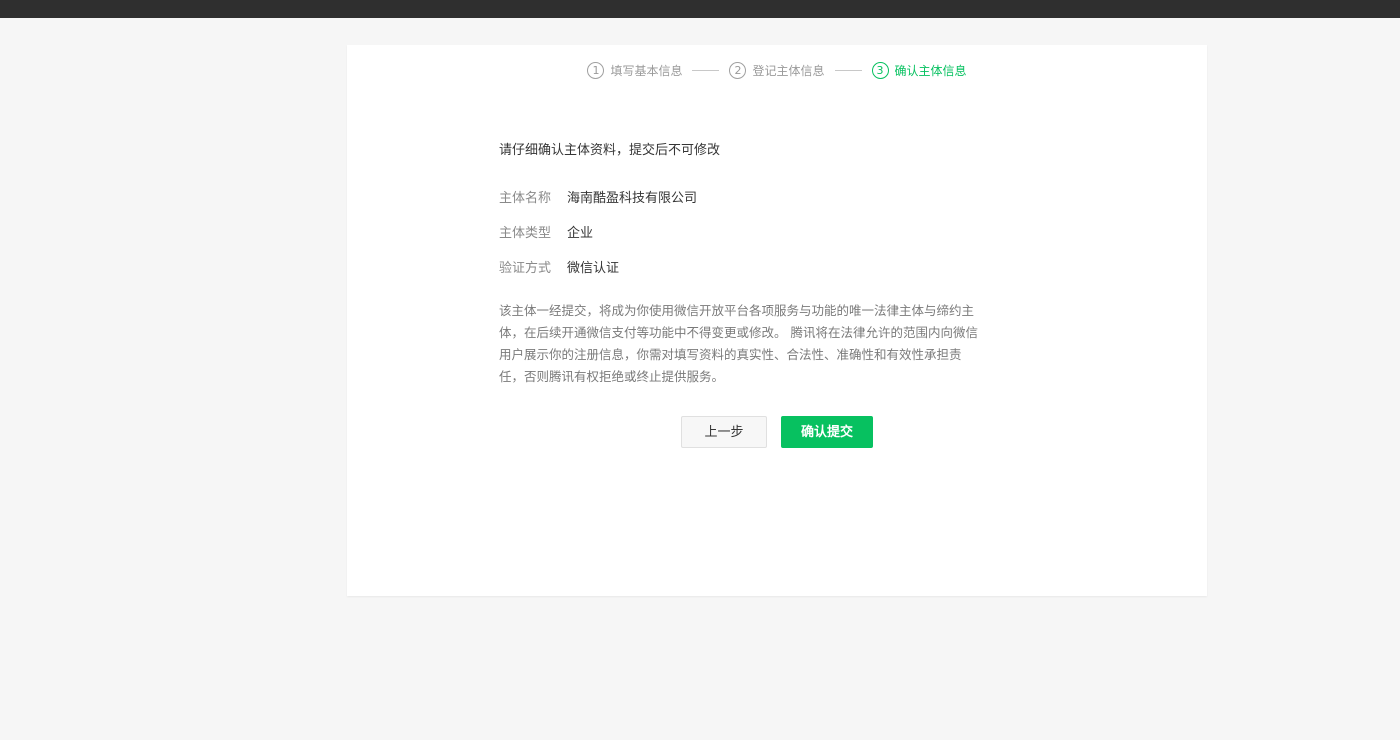  What do you see at coordinates (580, 233) in the screenshot?
I see `info-value: 企业` at bounding box center [580, 233].